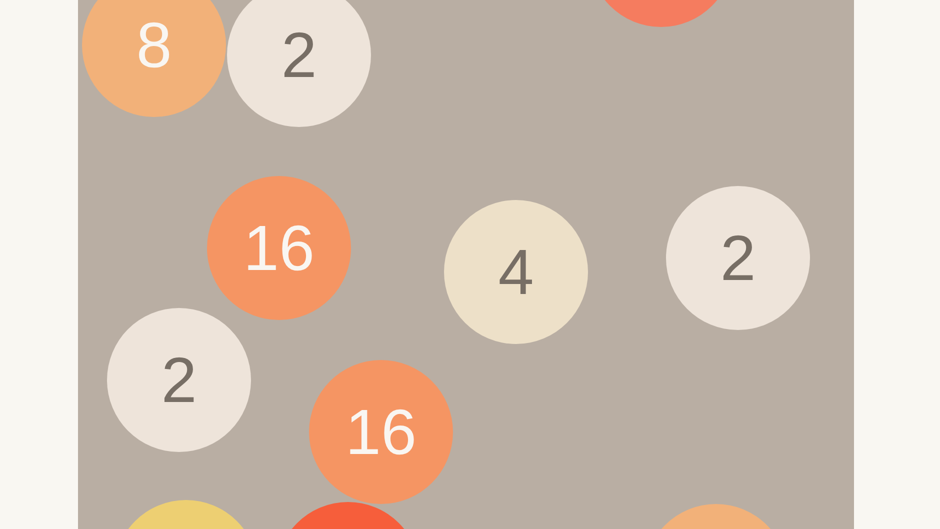 The image size is (940, 529). I want to click on number-tile: 4, so click(516, 272).